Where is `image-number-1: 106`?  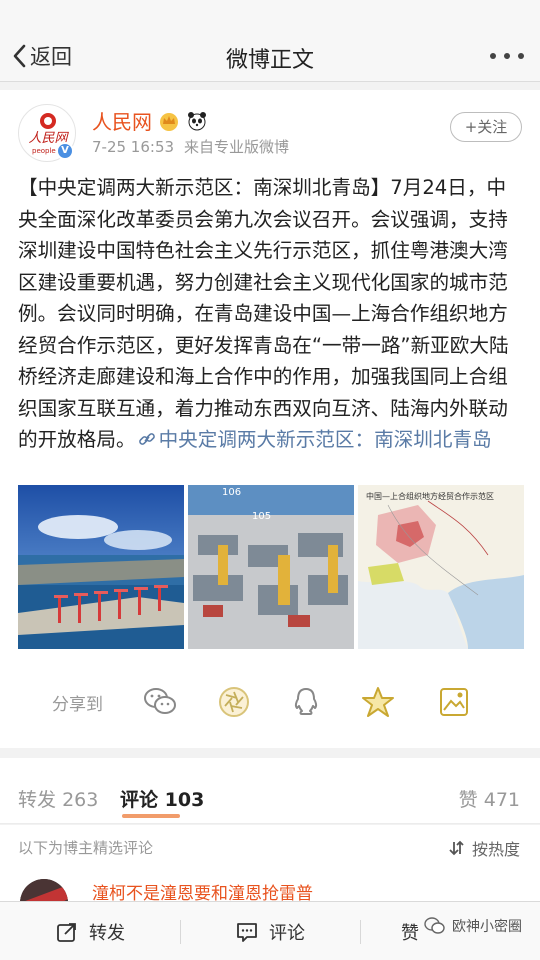
image-number-1: 106 is located at coordinates (231, 492).